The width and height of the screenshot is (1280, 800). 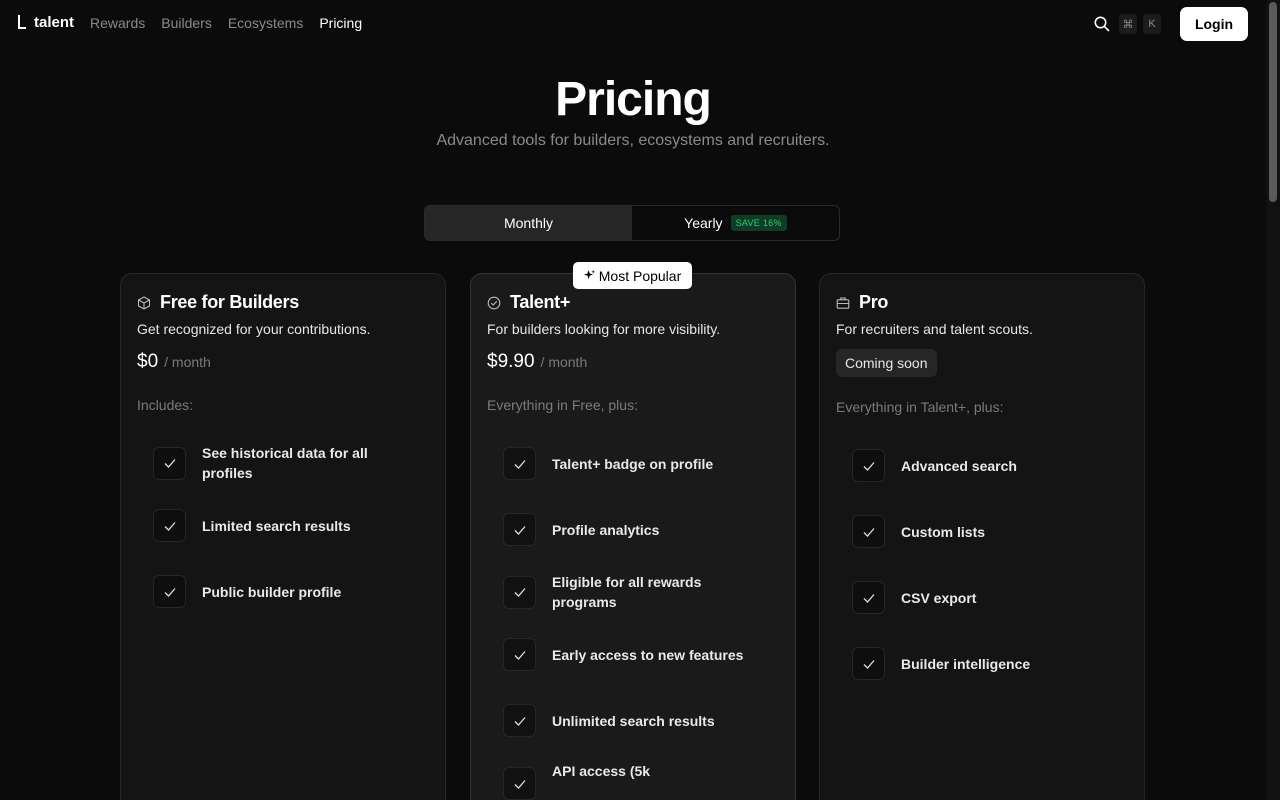 I want to click on billing-toggle: Monthly Yearly SAVE 16%, so click(x=632, y=223).